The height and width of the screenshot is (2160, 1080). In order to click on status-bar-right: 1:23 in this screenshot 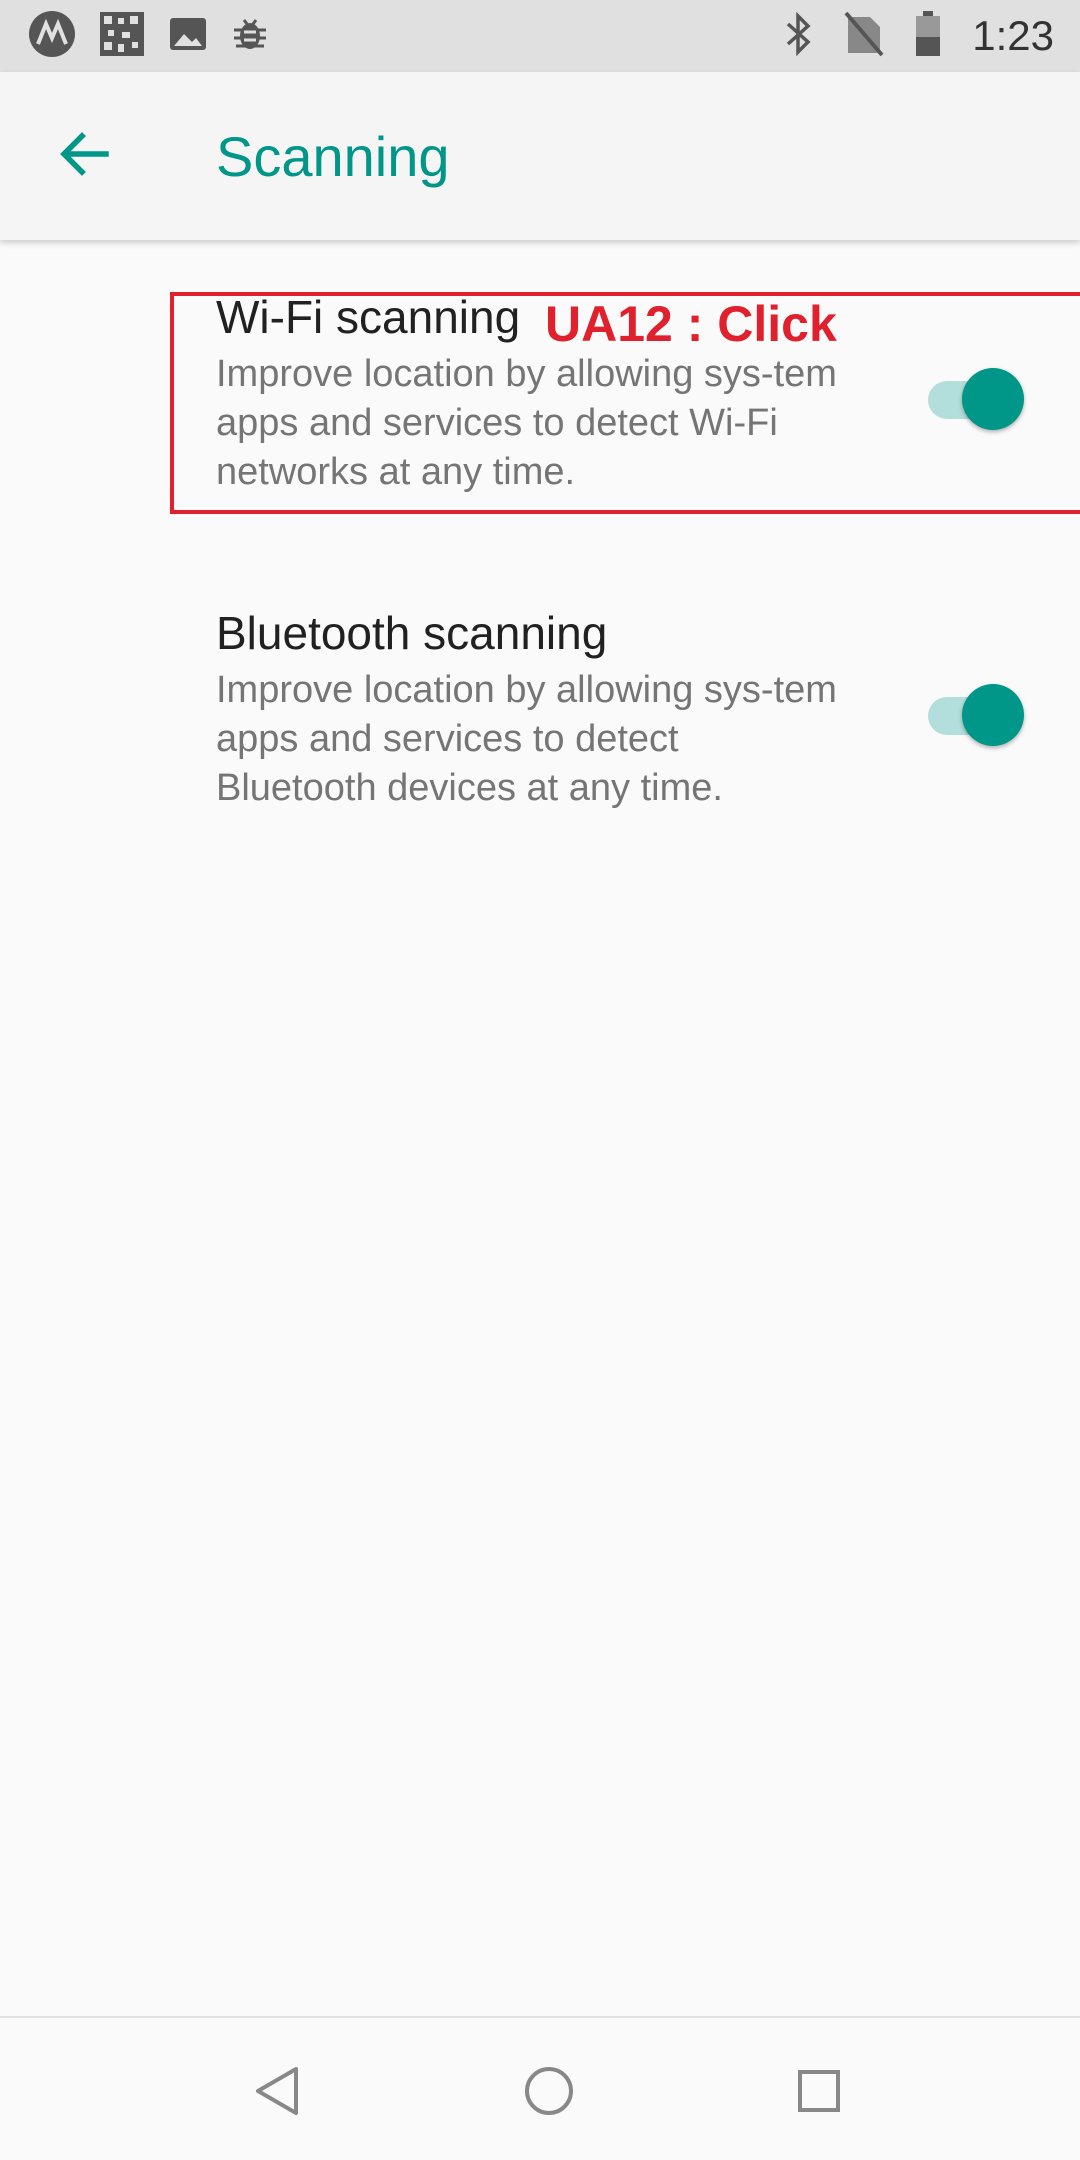, I will do `click(903, 36)`.